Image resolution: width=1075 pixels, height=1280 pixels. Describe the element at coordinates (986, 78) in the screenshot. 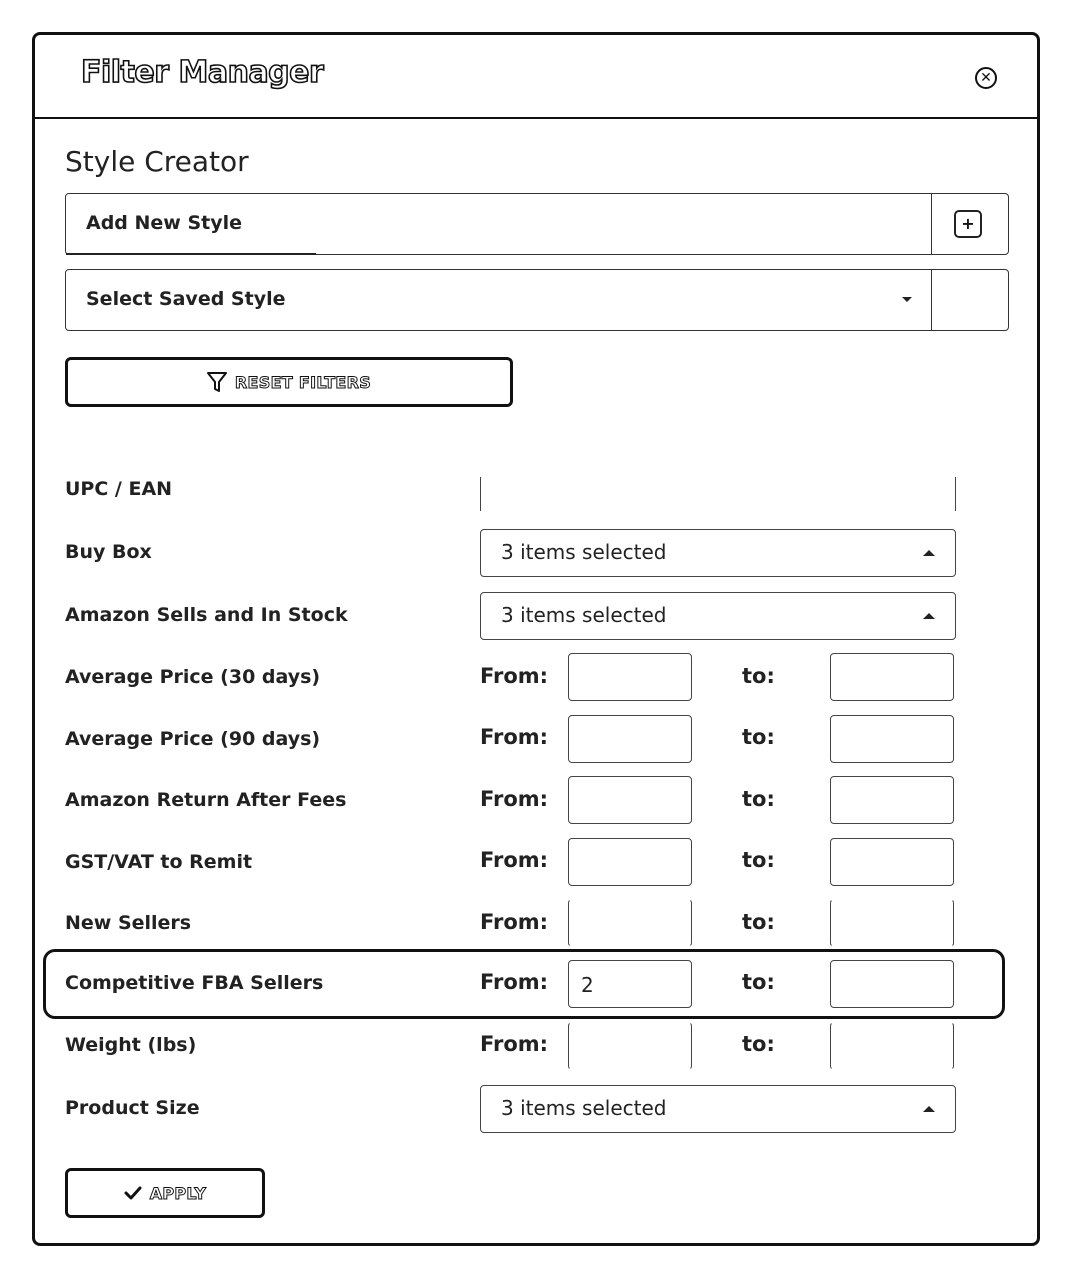

I see `close-icon: ✕` at that location.